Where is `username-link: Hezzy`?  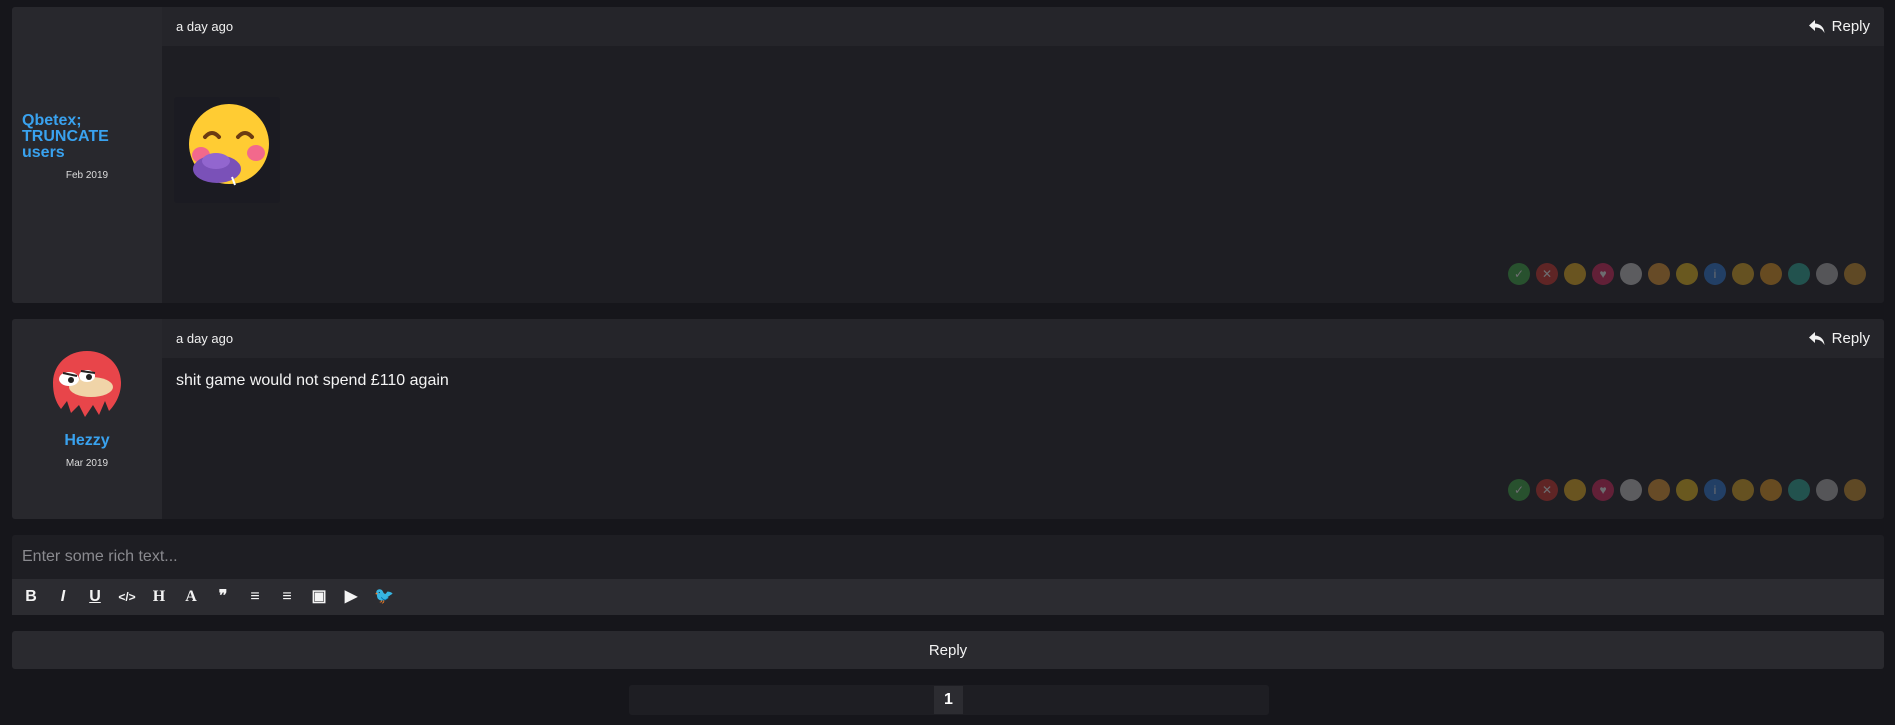
username-link: Hezzy is located at coordinates (86, 441).